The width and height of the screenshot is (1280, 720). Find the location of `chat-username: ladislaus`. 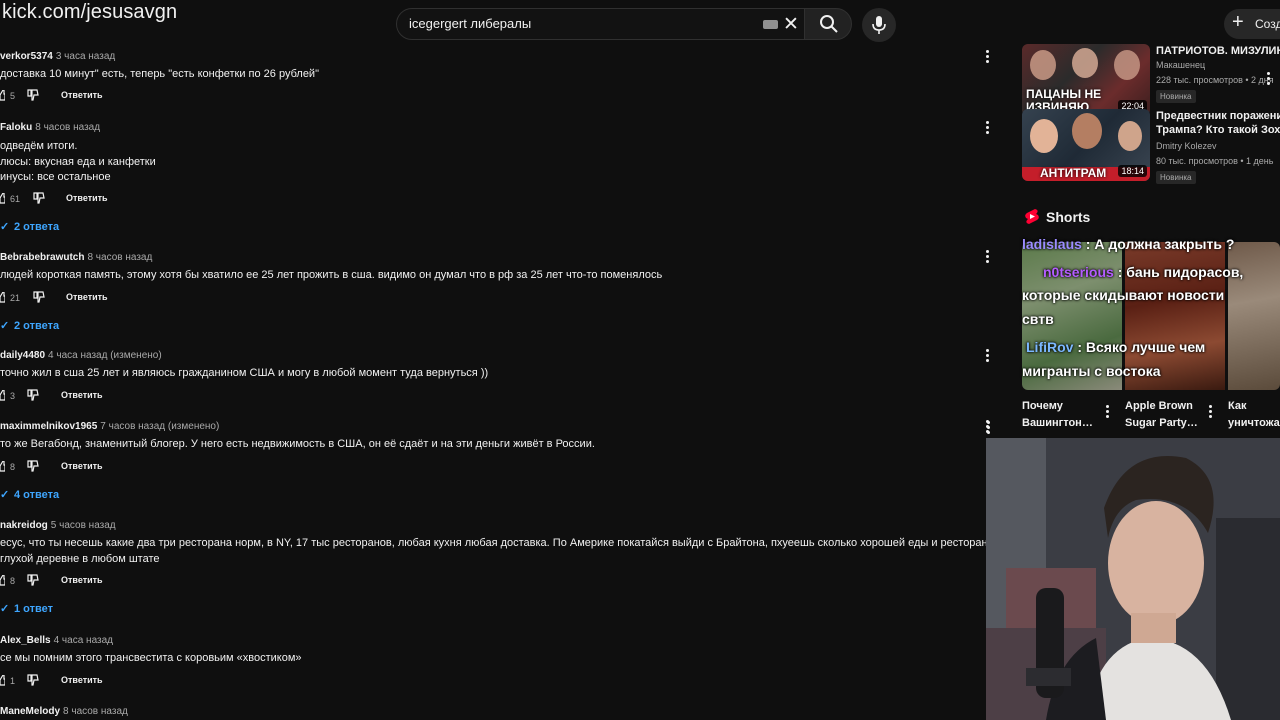

chat-username: ladislaus is located at coordinates (1052, 244).